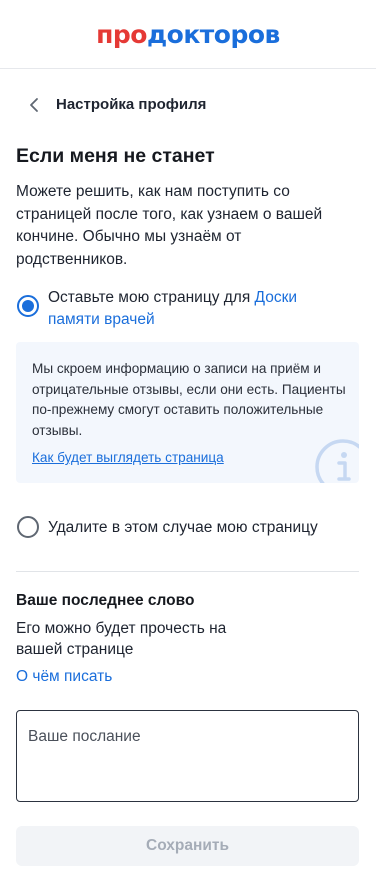 Image resolution: width=376 pixels, height=891 pixels. Describe the element at coordinates (115, 156) in the screenshot. I see `section-heading: Если меня не станет` at that location.